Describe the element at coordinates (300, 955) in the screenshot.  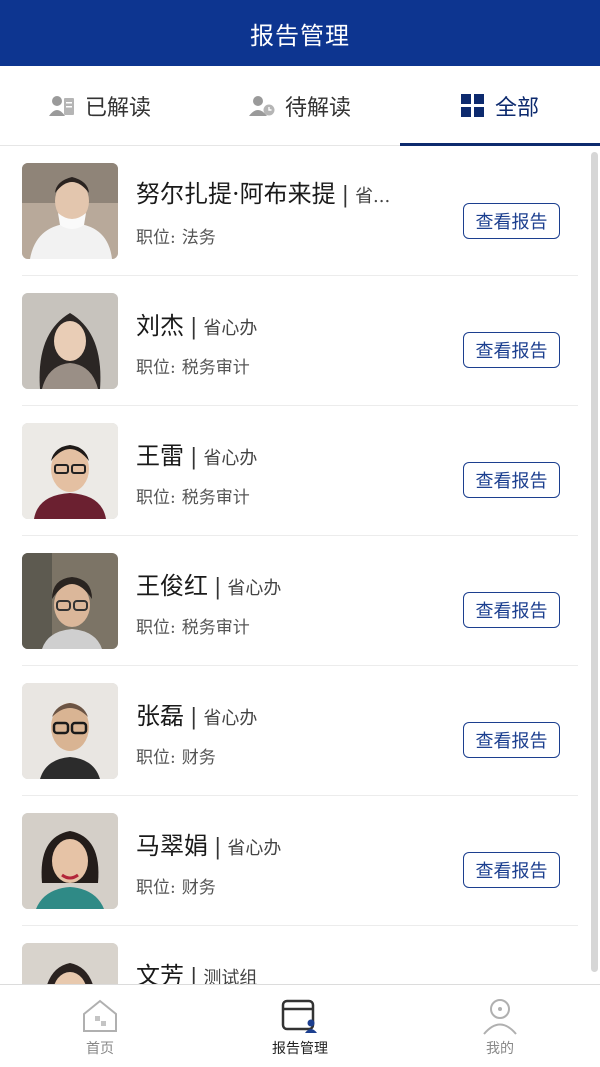
I see `list-item: 文芳 | 测试组` at that location.